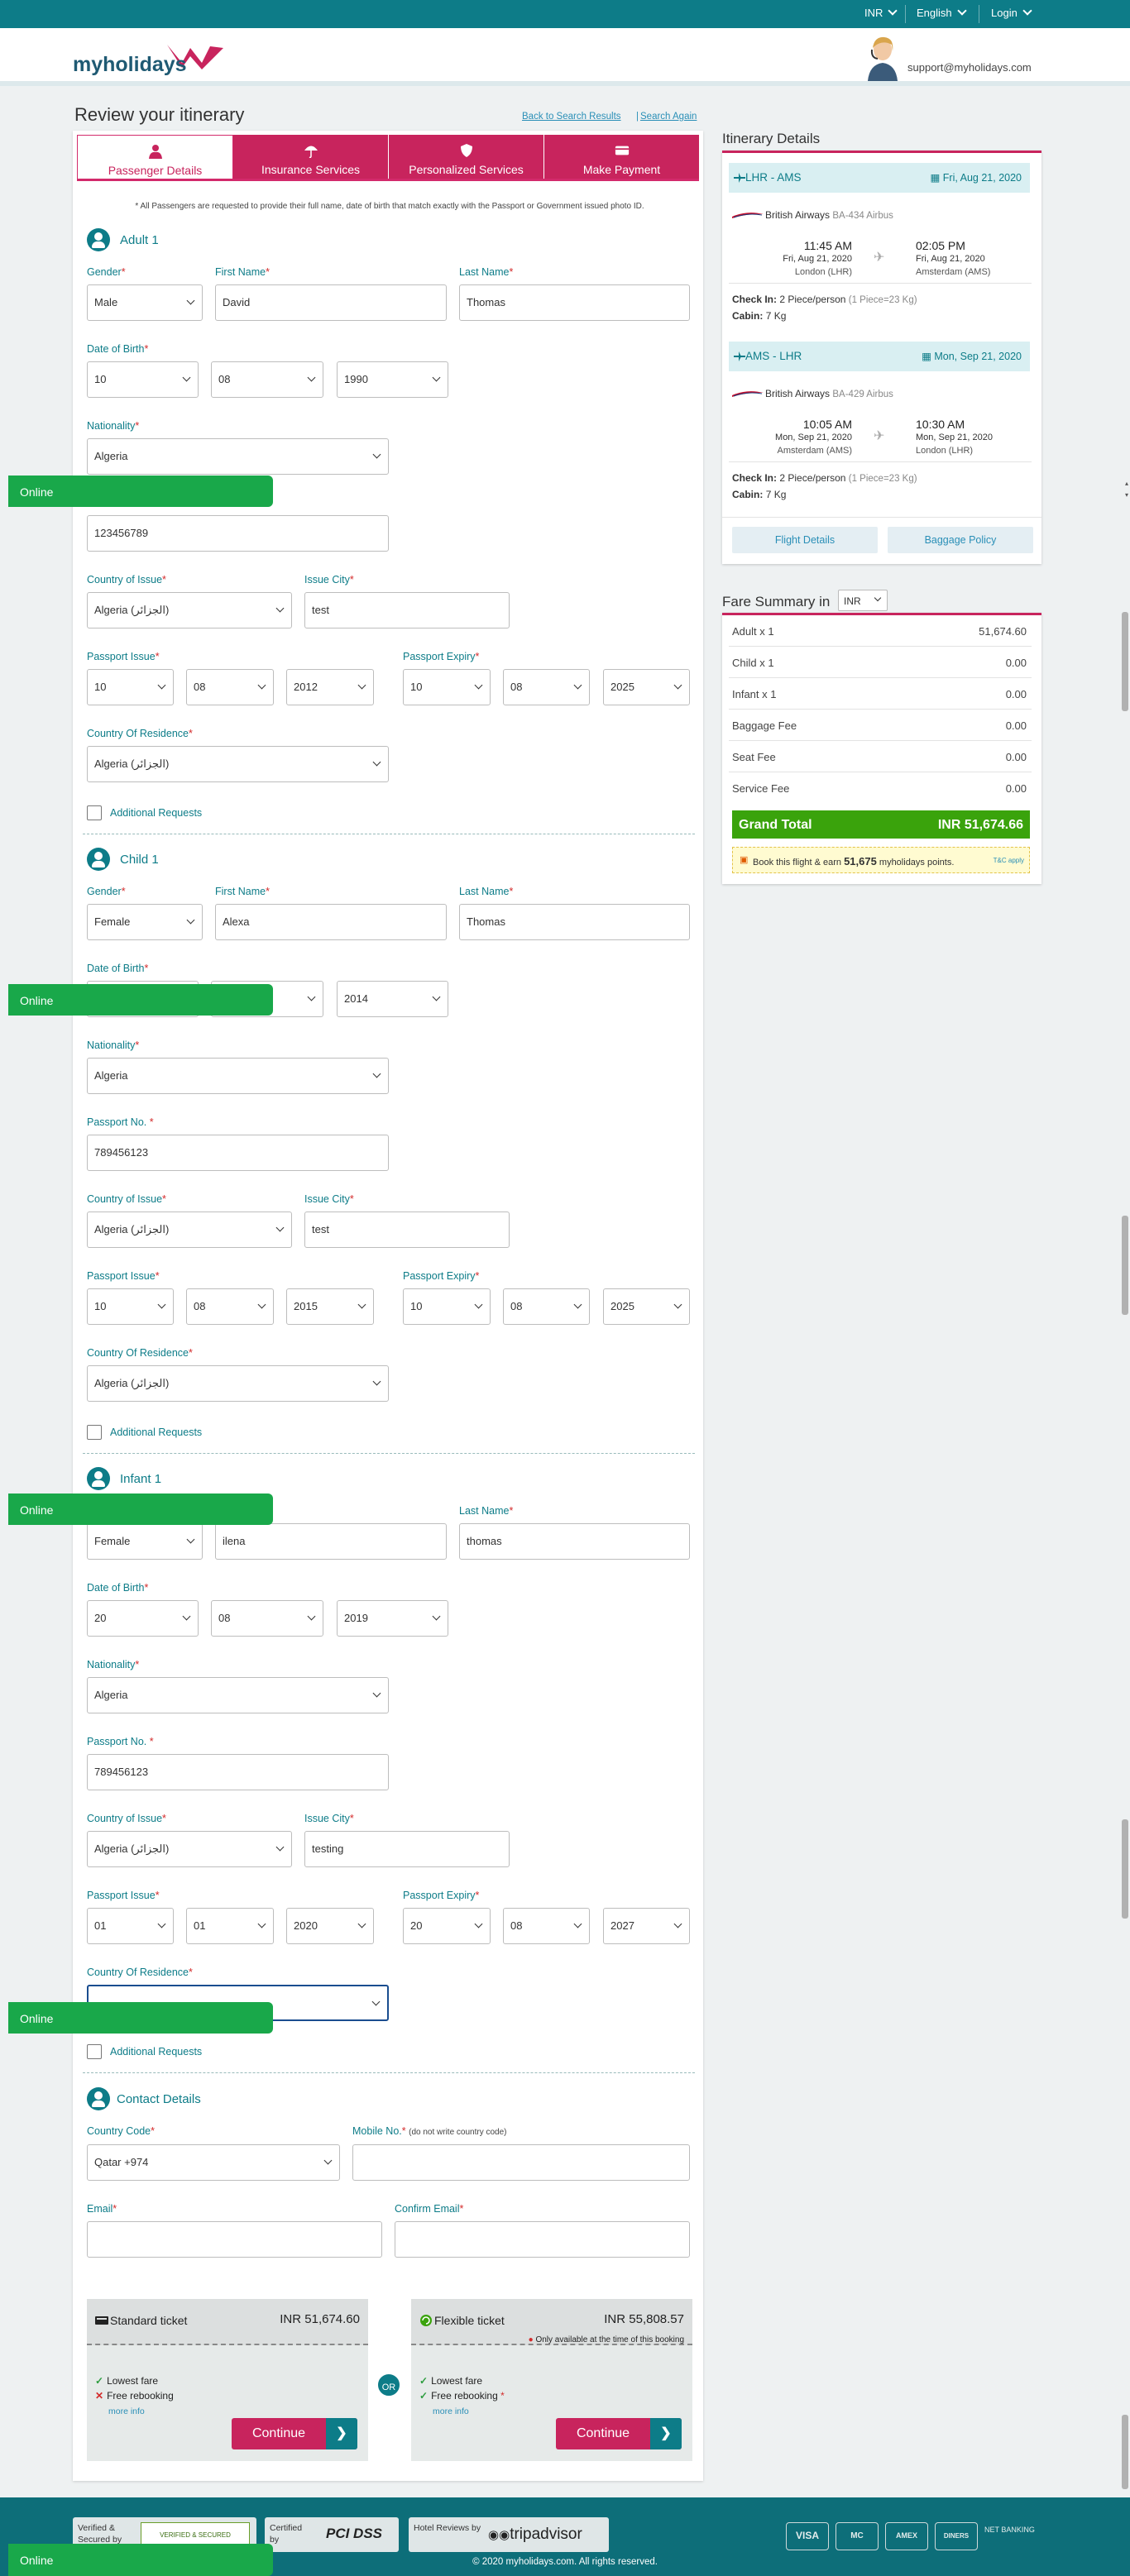 The width and height of the screenshot is (1130, 2576). I want to click on child-last-name-input: Thomas, so click(574, 922).